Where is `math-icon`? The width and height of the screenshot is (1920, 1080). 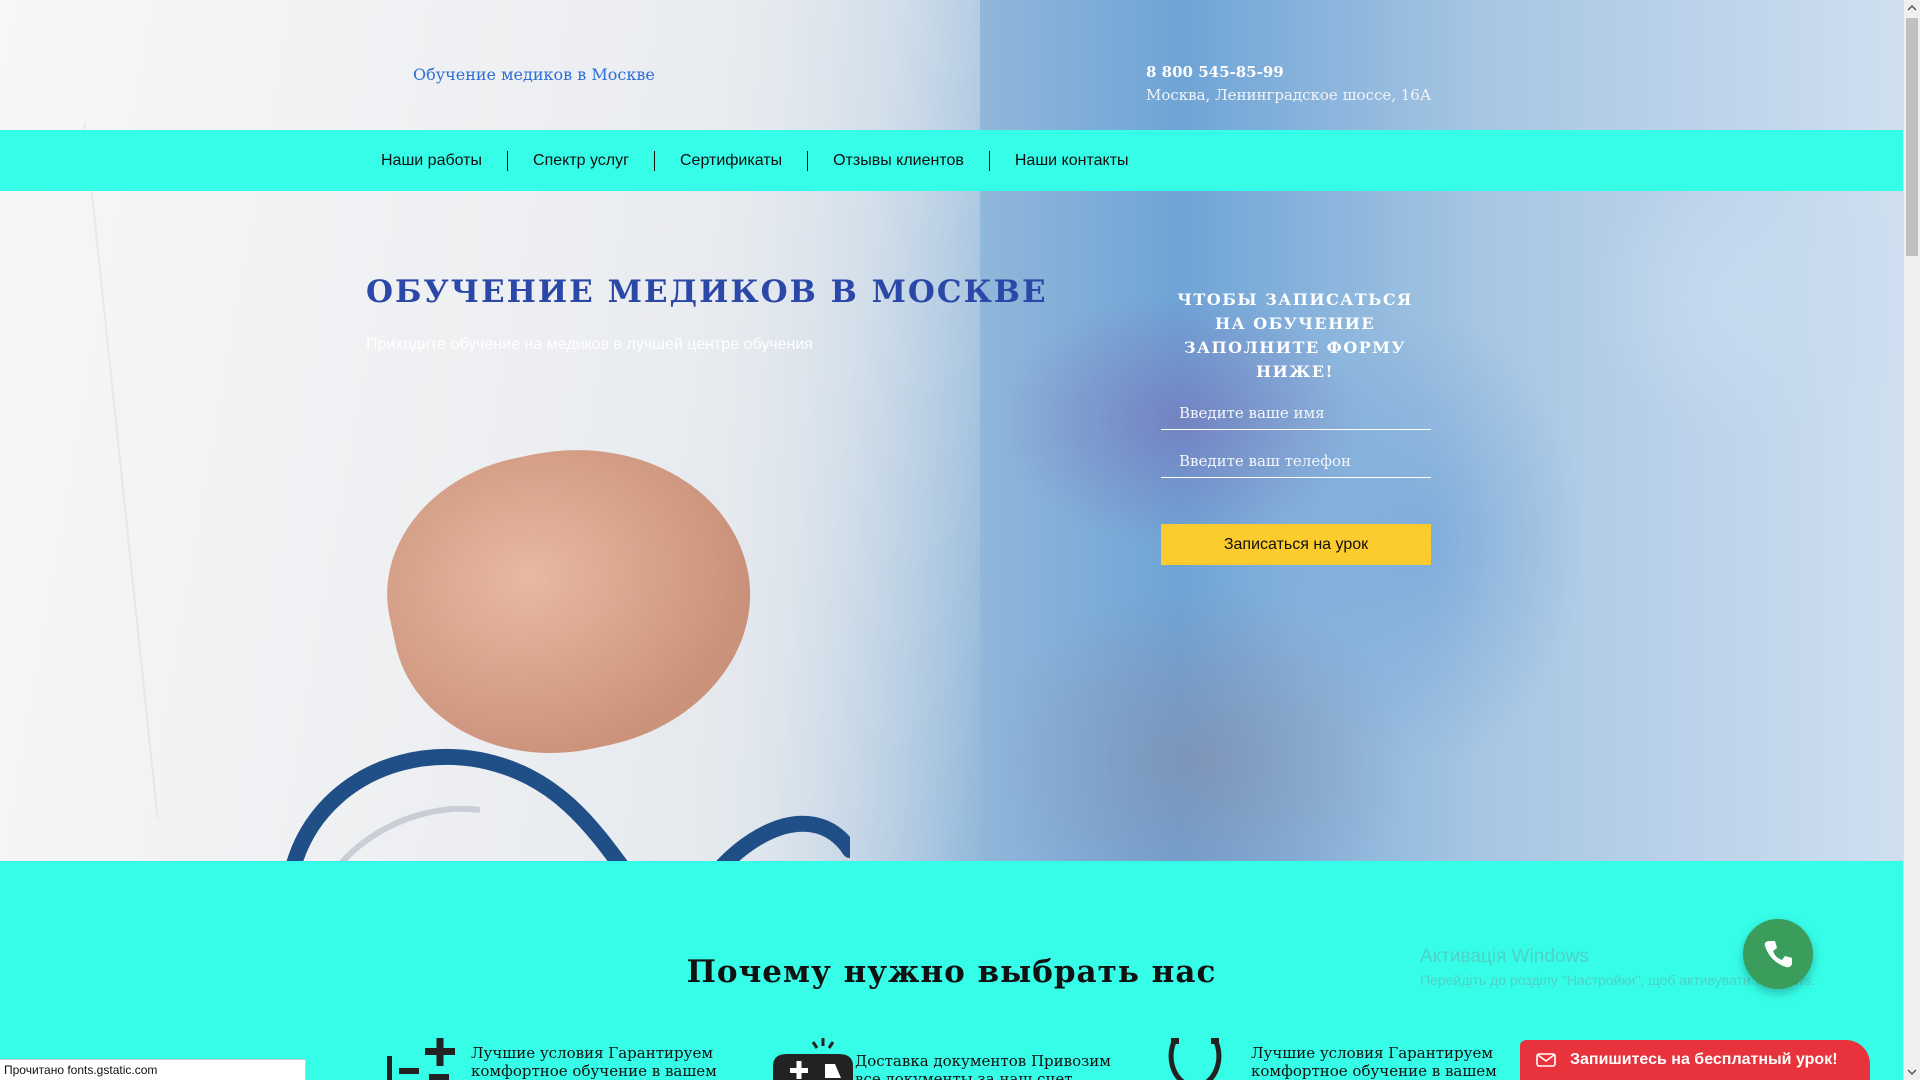
math-icon is located at coordinates (425, 1059).